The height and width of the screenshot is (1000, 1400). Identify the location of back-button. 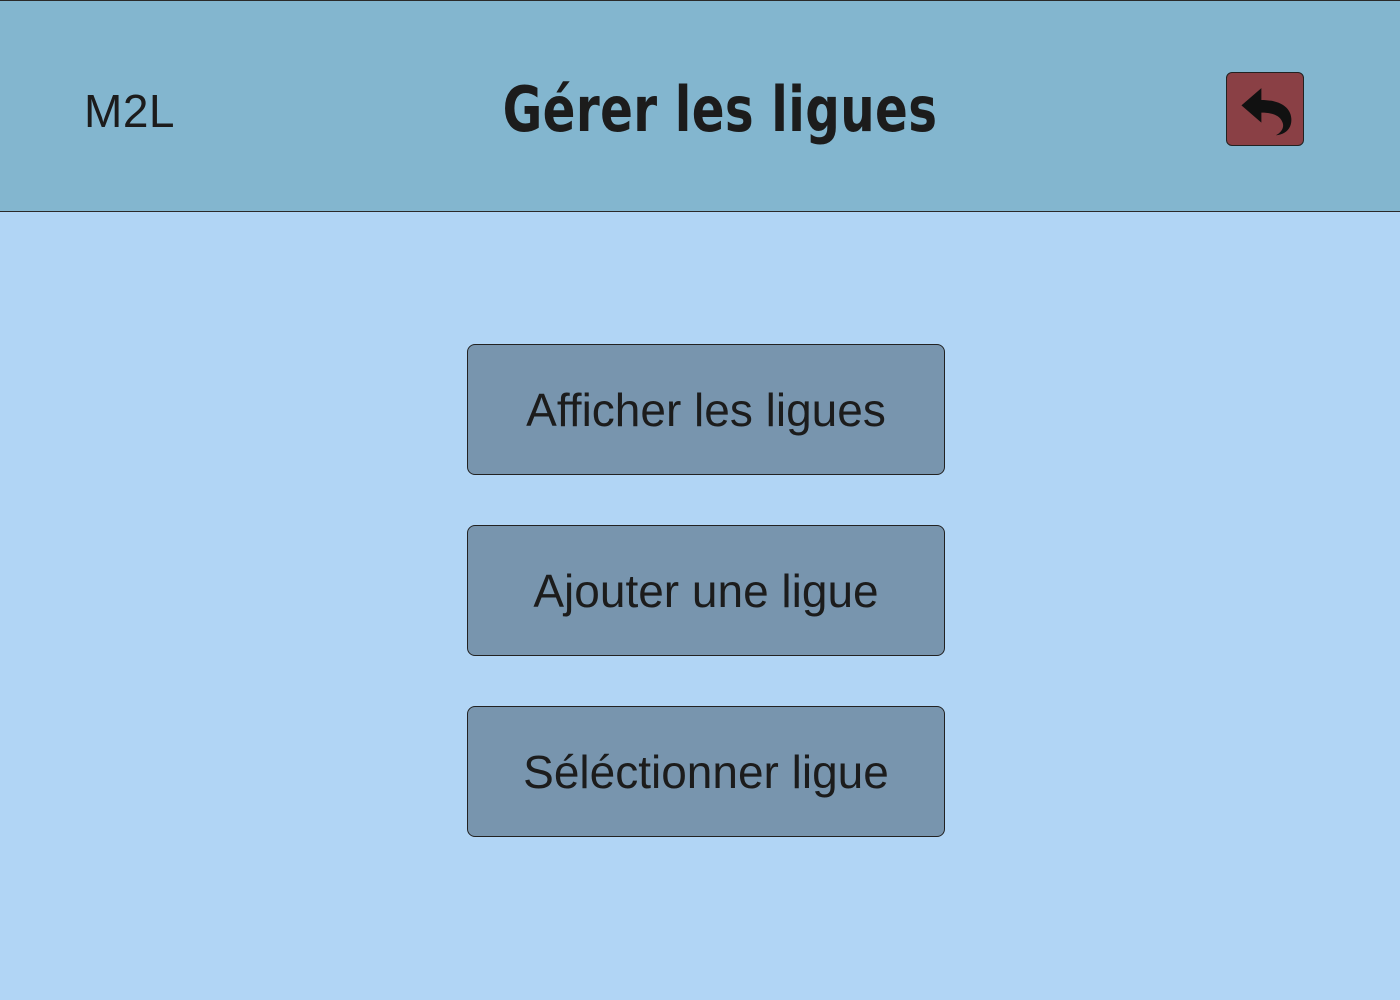
(1265, 109).